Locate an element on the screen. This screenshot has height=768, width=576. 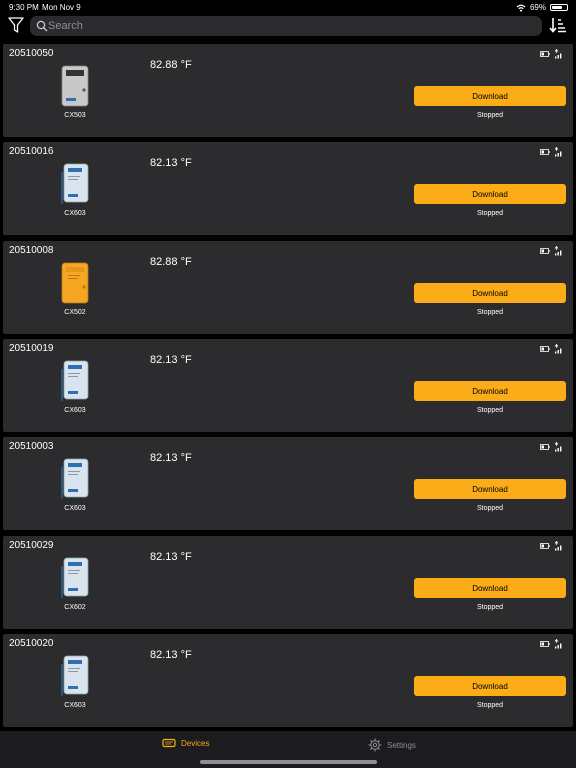
search-icon is located at coordinates (42, 26).